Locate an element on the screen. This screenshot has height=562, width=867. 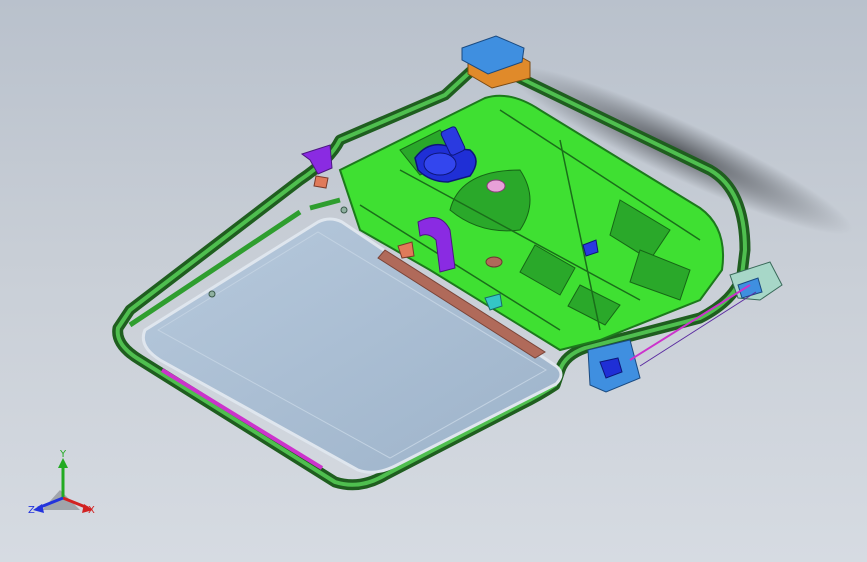
drive-motor-cap is located at coordinates (440, 164).